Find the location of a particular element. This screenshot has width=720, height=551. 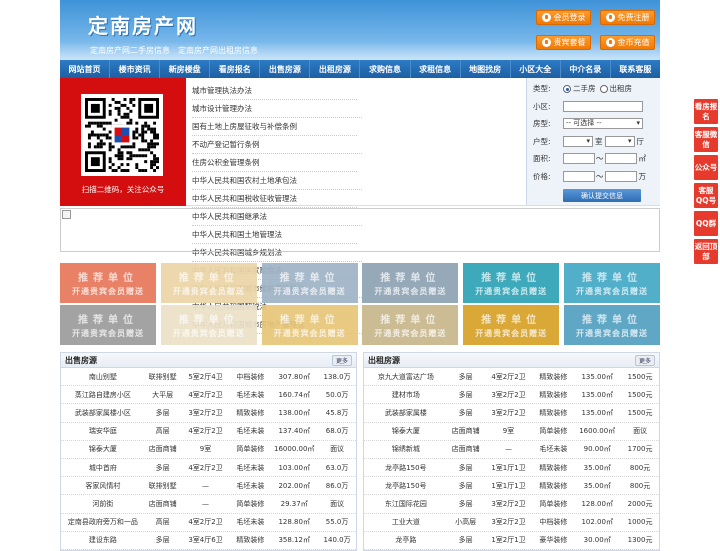

nav-item: 求购信息 is located at coordinates (385, 69).